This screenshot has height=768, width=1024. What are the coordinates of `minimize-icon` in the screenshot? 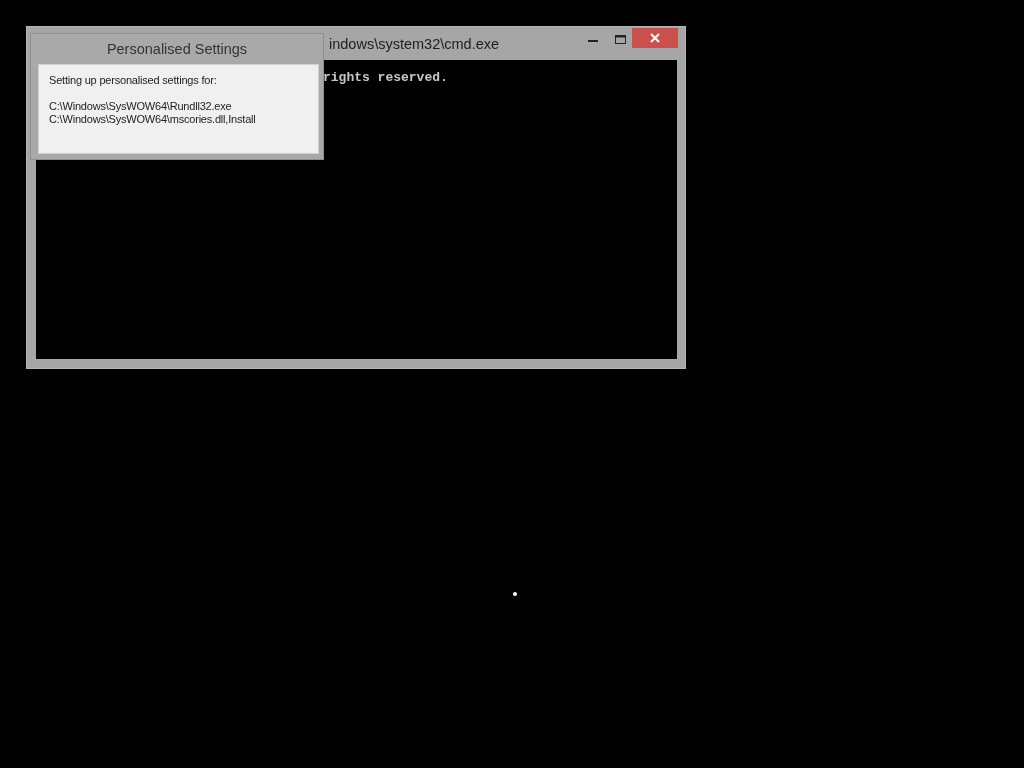 It's located at (593, 41).